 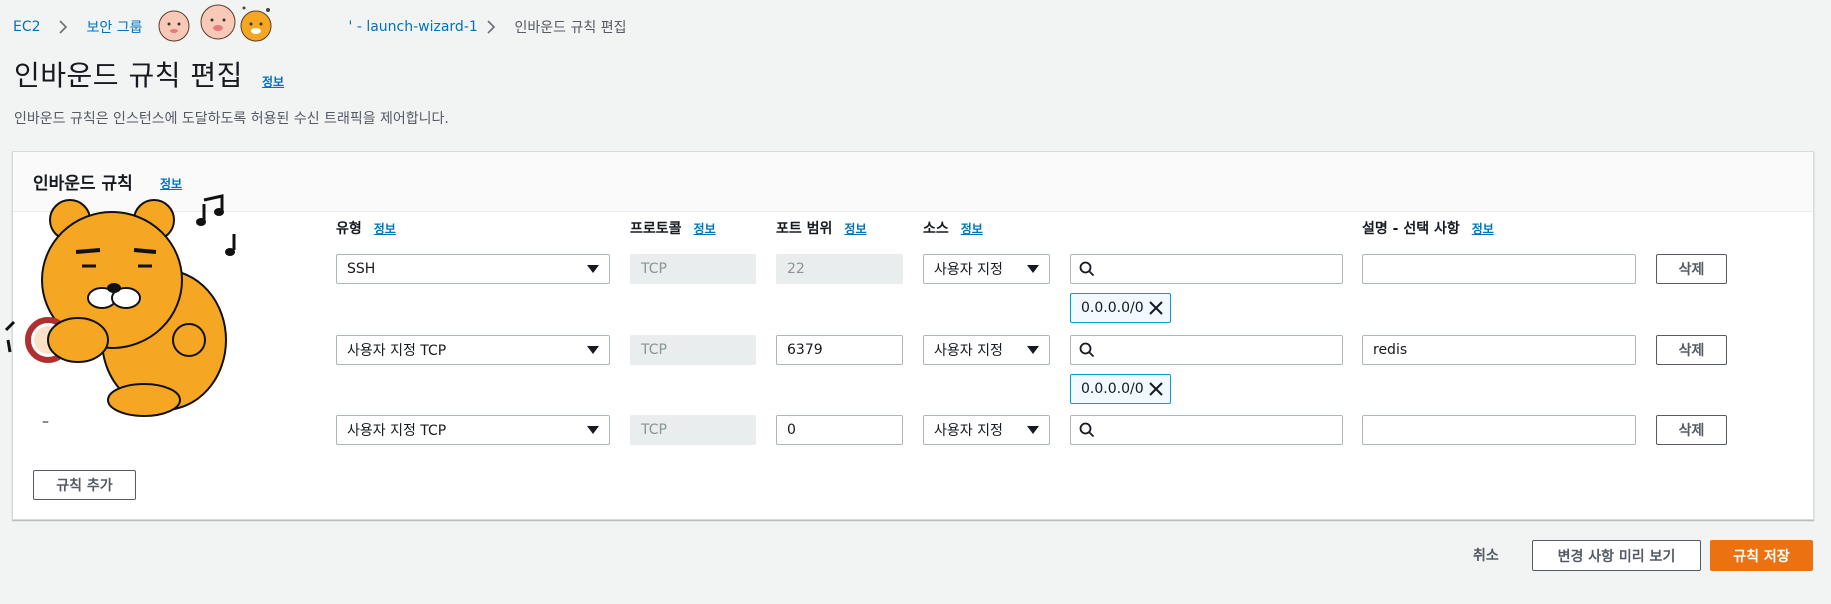 I want to click on column-header-source: 소스 정보, so click(x=953, y=228).